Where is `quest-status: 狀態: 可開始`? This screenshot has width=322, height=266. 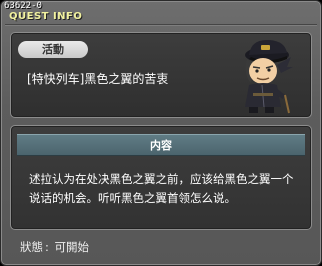 quest-status: 狀態: 可開始 is located at coordinates (55, 247).